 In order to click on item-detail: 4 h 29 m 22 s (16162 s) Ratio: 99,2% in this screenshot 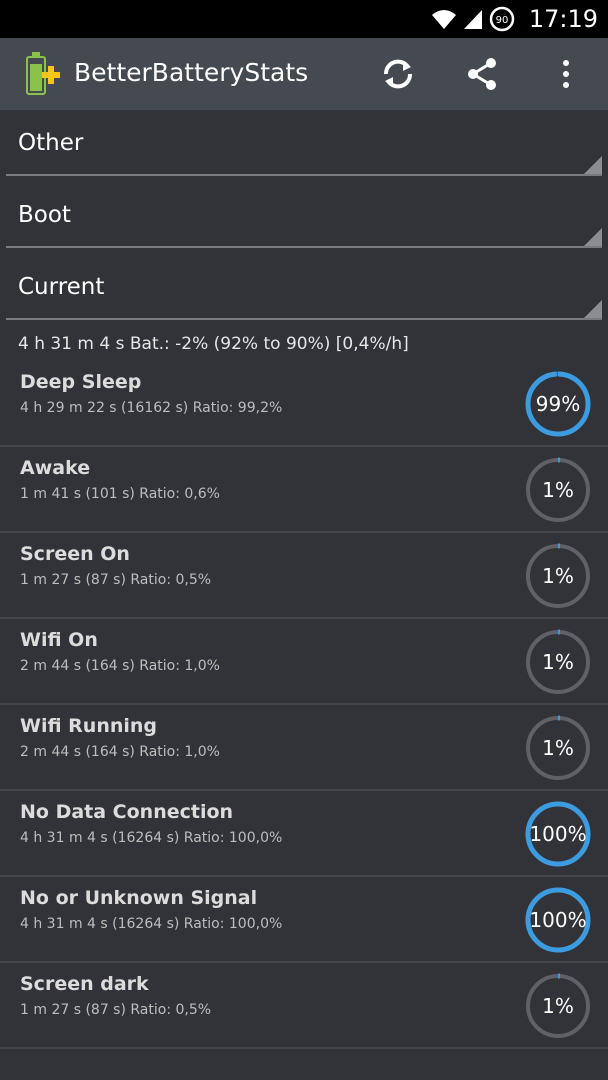, I will do `click(151, 408)`.